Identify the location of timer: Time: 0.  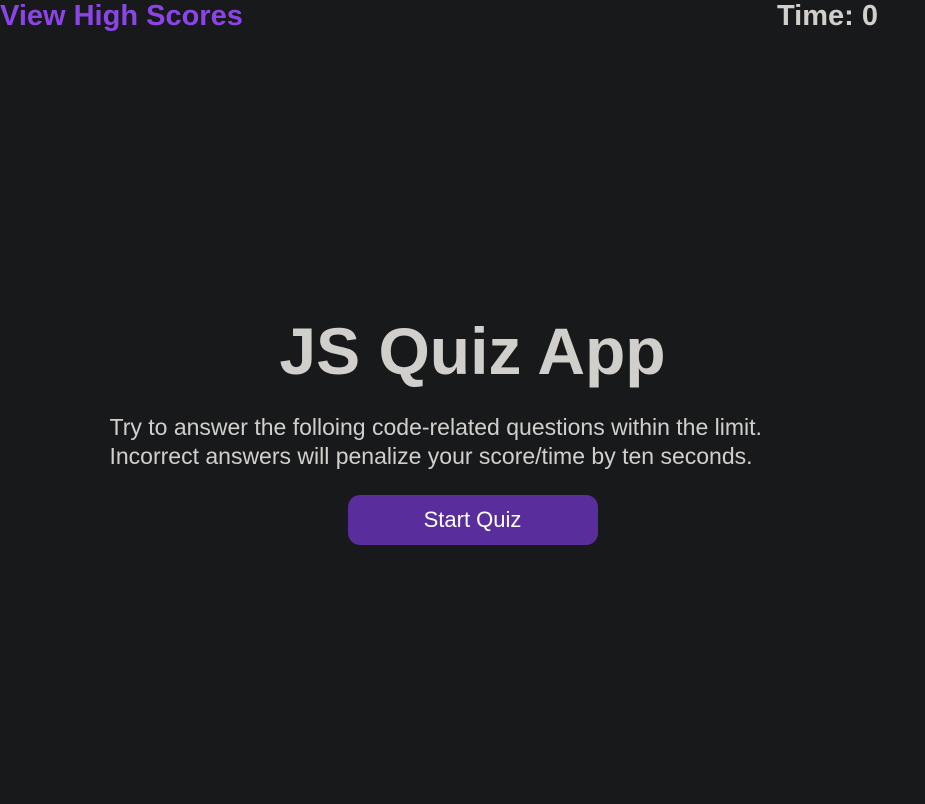
(827, 16).